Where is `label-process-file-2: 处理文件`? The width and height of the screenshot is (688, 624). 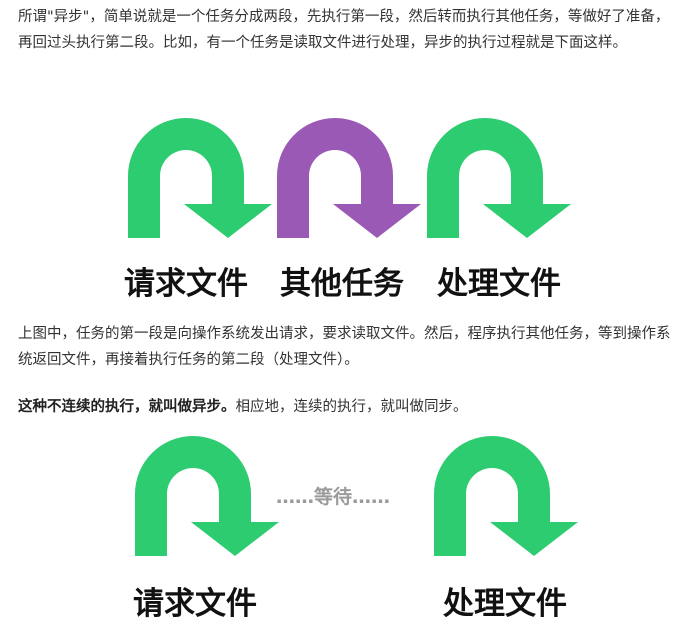 label-process-file-2: 处理文件 is located at coordinates (505, 604).